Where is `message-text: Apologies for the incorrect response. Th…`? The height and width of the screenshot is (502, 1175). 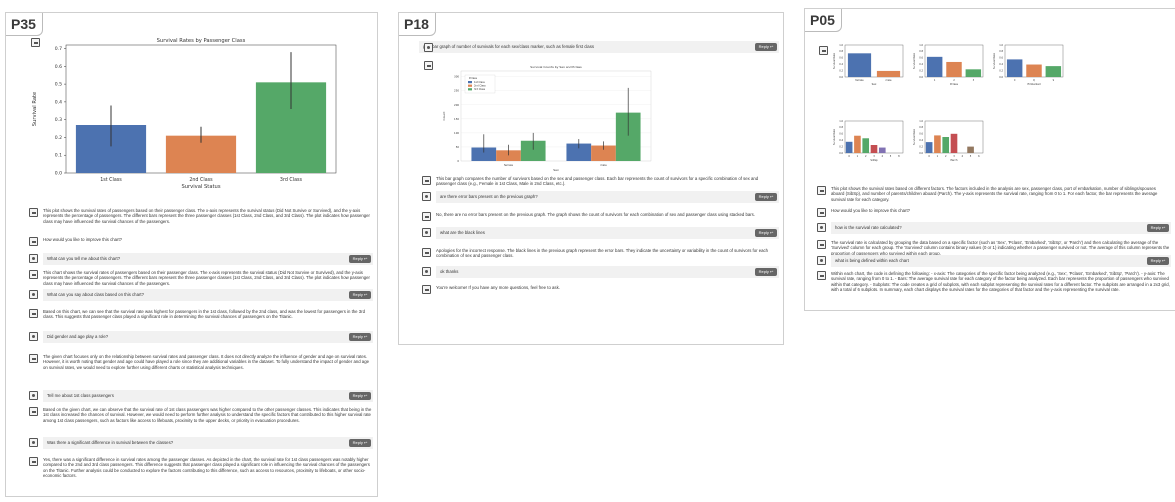
message-text: Apologies for the incorrect response. Th… is located at coordinates (602, 253).